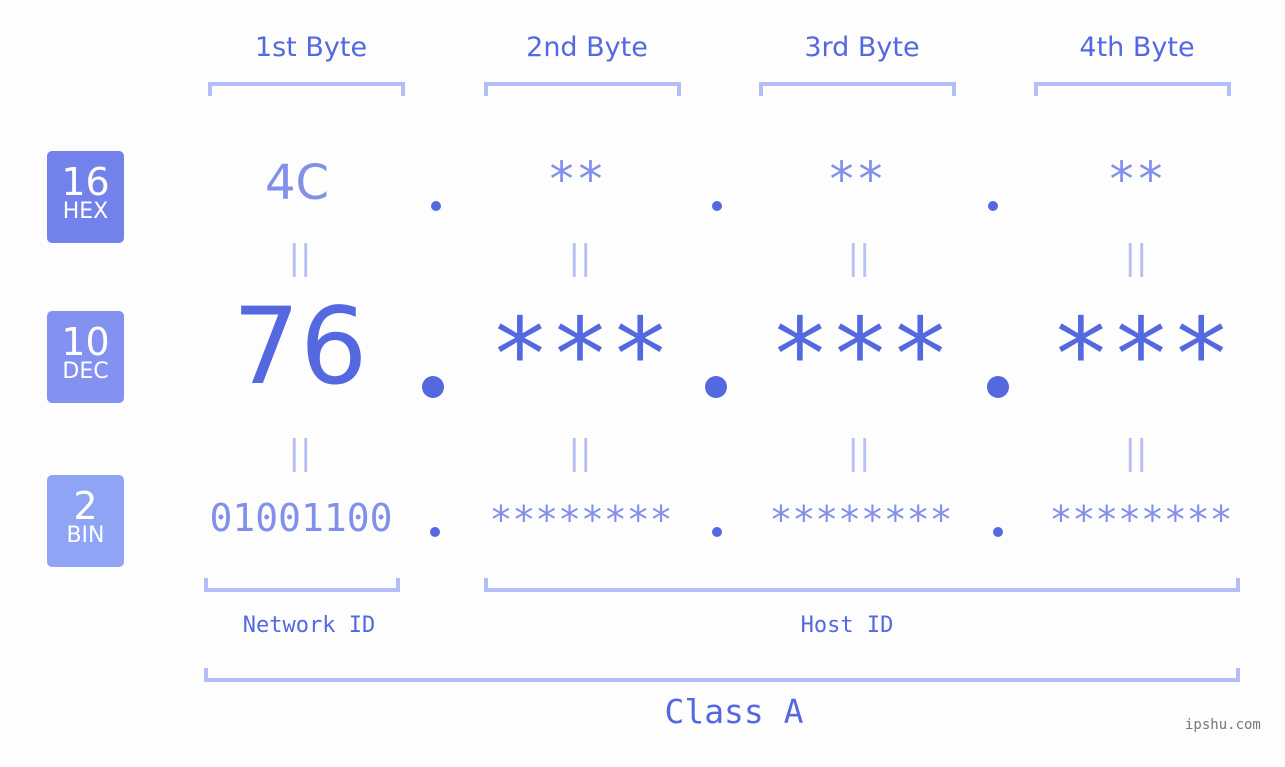 The image size is (1285, 767). I want to click on hex-badge: 16 HEX, so click(85, 197).